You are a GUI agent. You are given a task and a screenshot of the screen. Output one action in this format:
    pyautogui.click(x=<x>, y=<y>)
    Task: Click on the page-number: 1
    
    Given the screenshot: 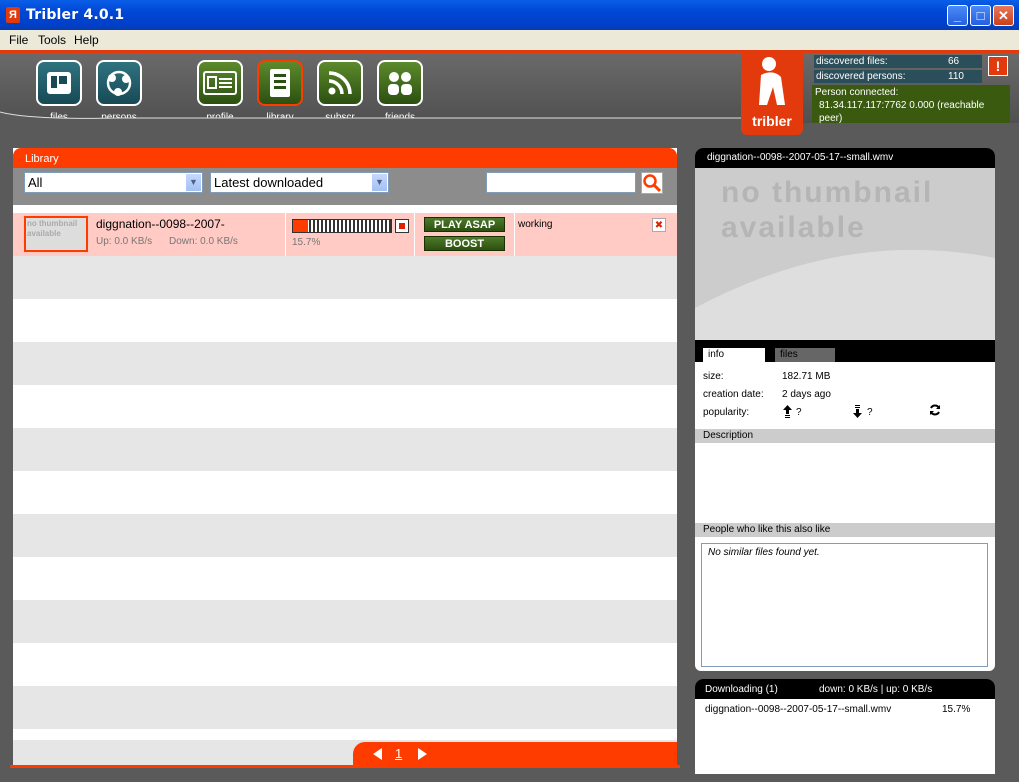 What is the action you would take?
    pyautogui.click(x=398, y=753)
    